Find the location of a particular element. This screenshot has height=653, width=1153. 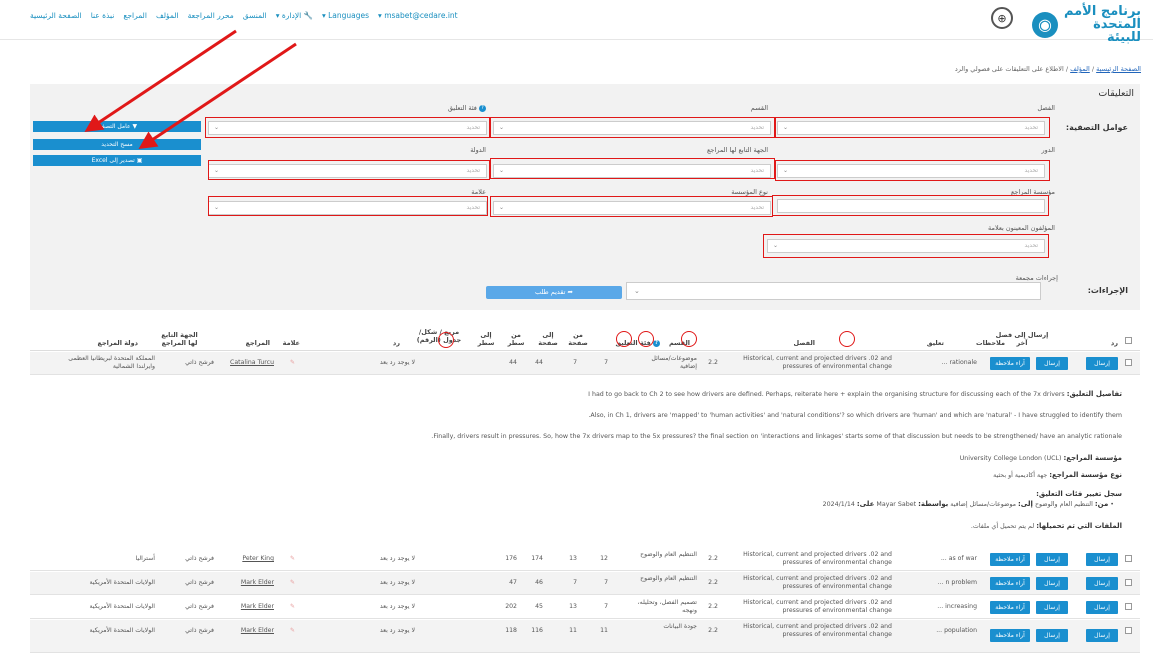

nav-about: نبذة عنا is located at coordinates (103, 15).